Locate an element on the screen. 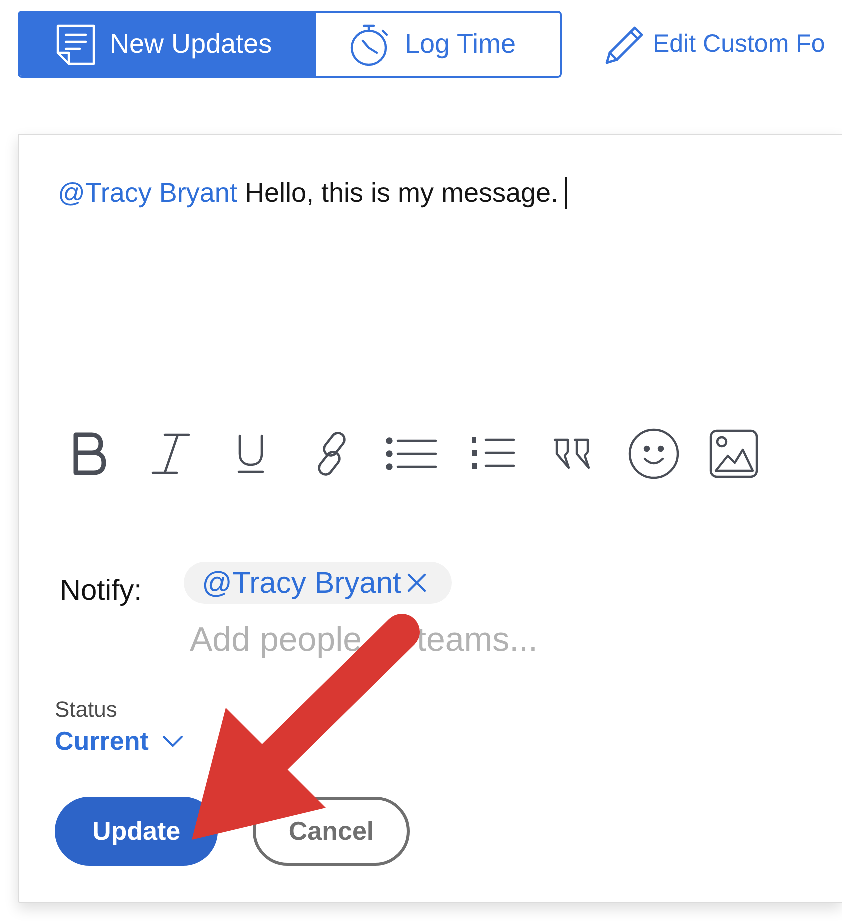 Image resolution: width=842 pixels, height=924 pixels. image-icon is located at coordinates (734, 454).